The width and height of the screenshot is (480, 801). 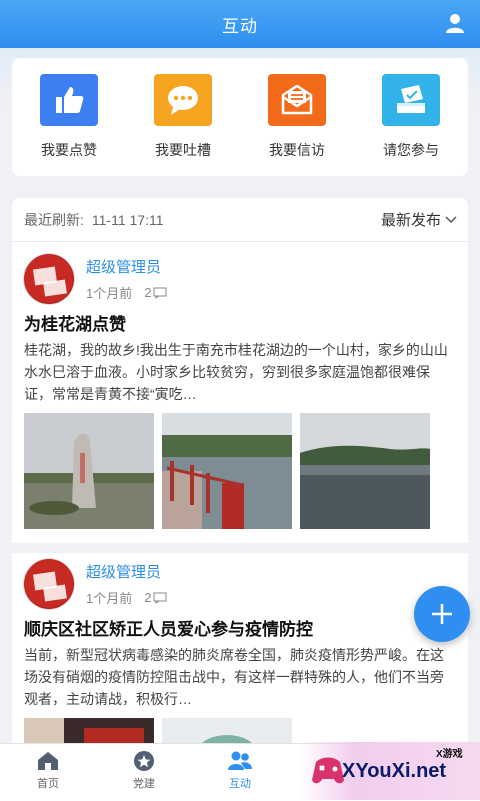 I want to click on plus-icon, so click(x=442, y=614).